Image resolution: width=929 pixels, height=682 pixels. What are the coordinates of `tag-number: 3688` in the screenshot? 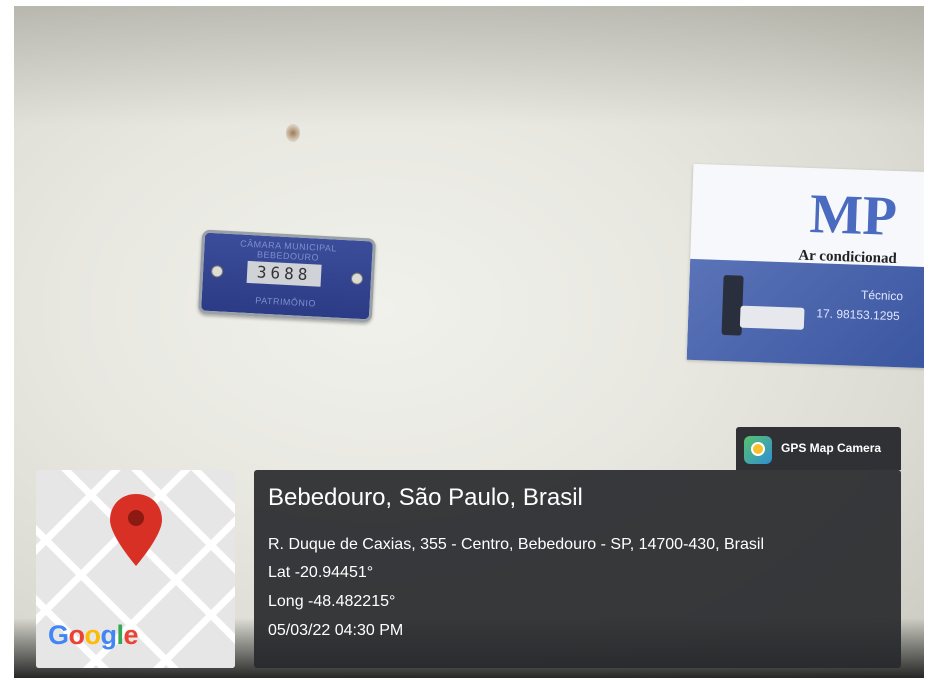 It's located at (284, 273).